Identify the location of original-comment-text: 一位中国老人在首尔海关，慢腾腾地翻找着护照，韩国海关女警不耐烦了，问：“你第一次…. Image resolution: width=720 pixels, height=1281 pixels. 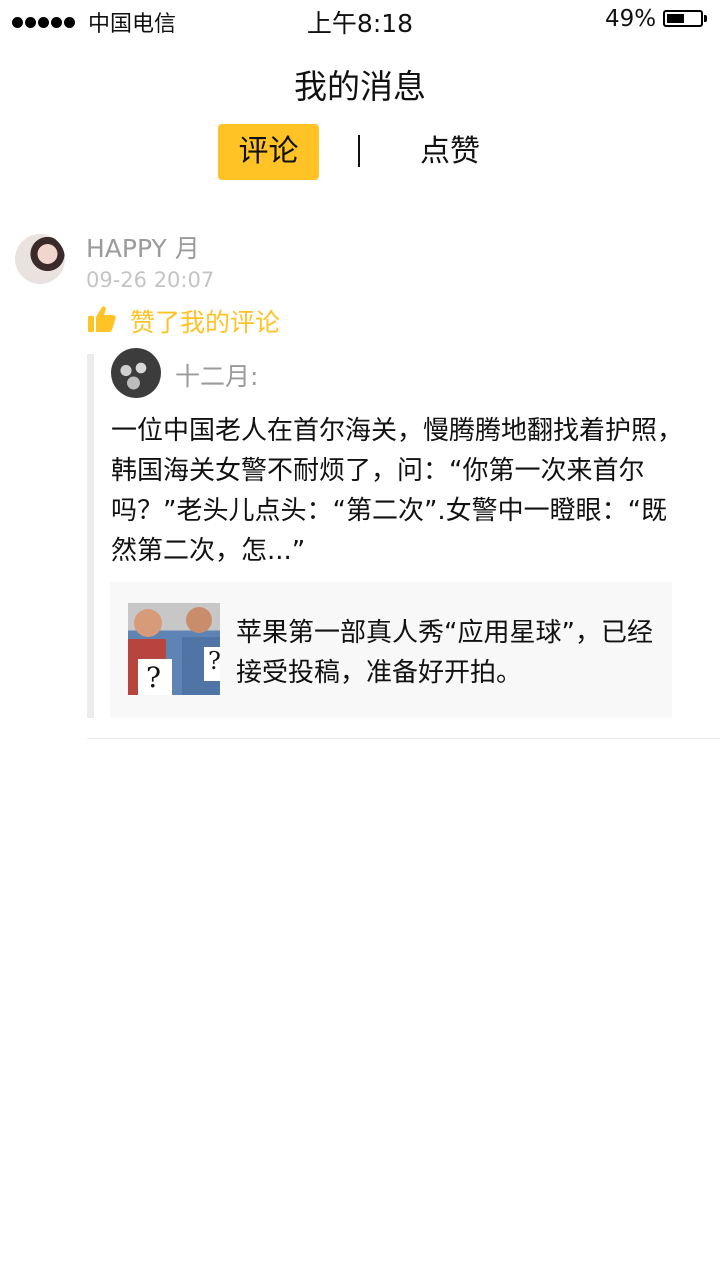
(401, 491).